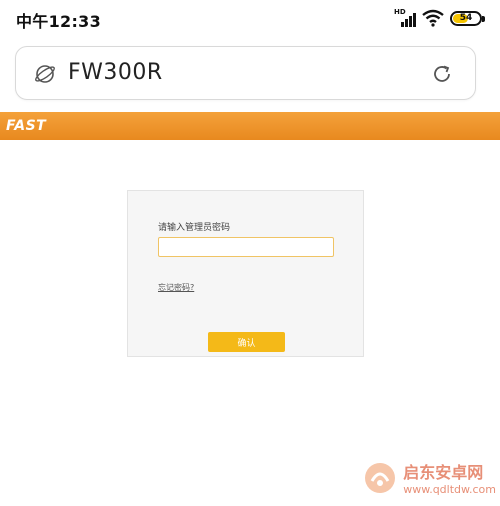  What do you see at coordinates (194, 228) in the screenshot?
I see `password-label: 请输入管理员密码` at bounding box center [194, 228].